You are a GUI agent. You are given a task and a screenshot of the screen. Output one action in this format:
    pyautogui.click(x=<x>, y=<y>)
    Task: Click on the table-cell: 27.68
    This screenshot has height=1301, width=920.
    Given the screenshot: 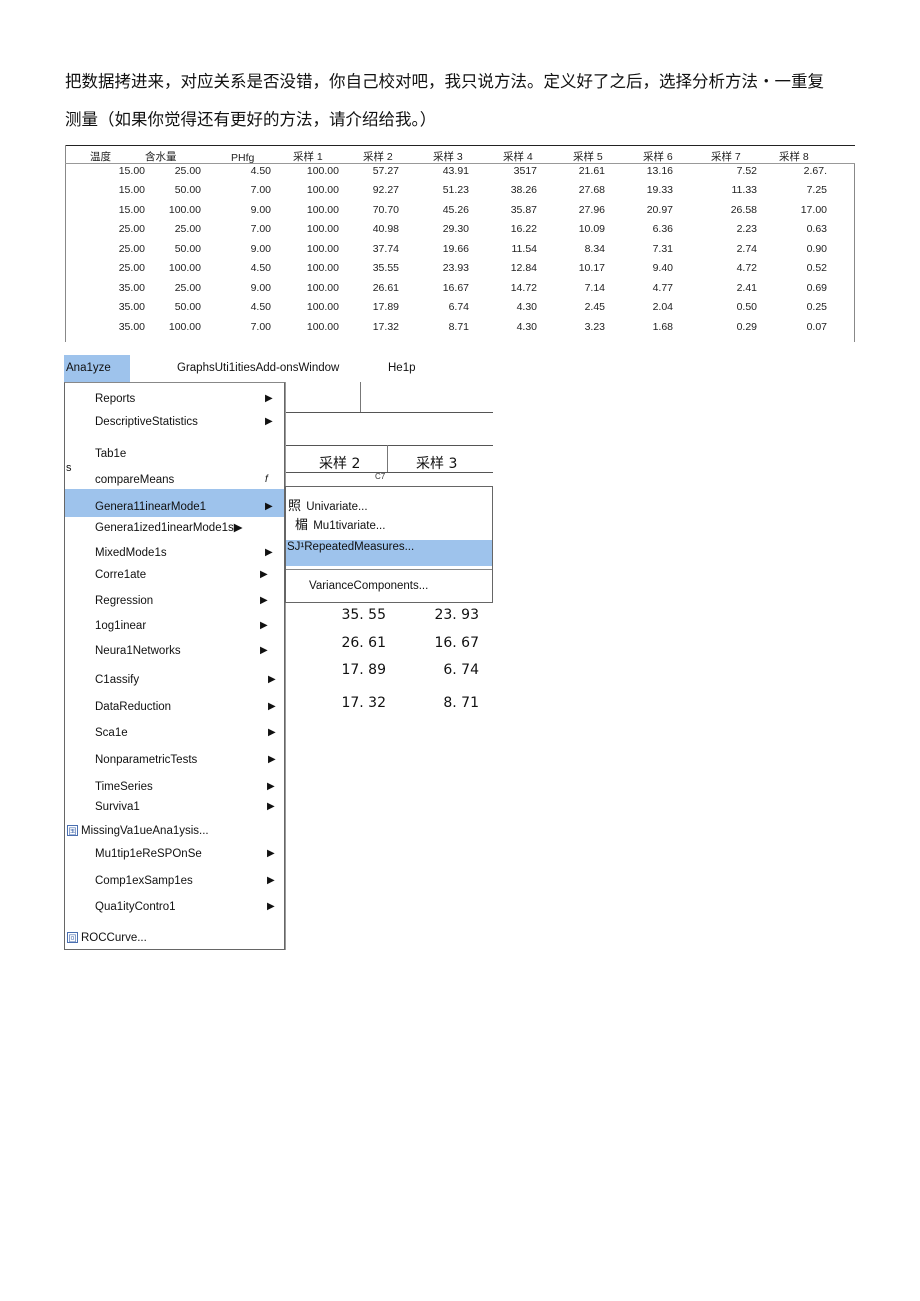 What is the action you would take?
    pyautogui.click(x=591, y=190)
    